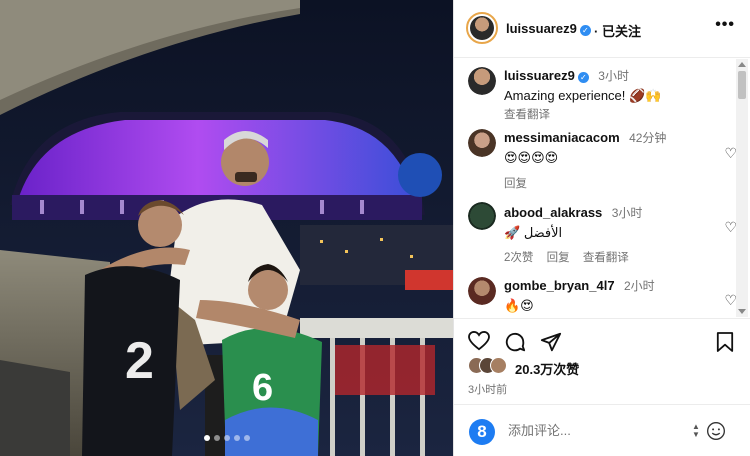 The width and height of the screenshot is (750, 456). Describe the element at coordinates (613, 76) in the screenshot. I see `caption-time: 3小时` at that location.